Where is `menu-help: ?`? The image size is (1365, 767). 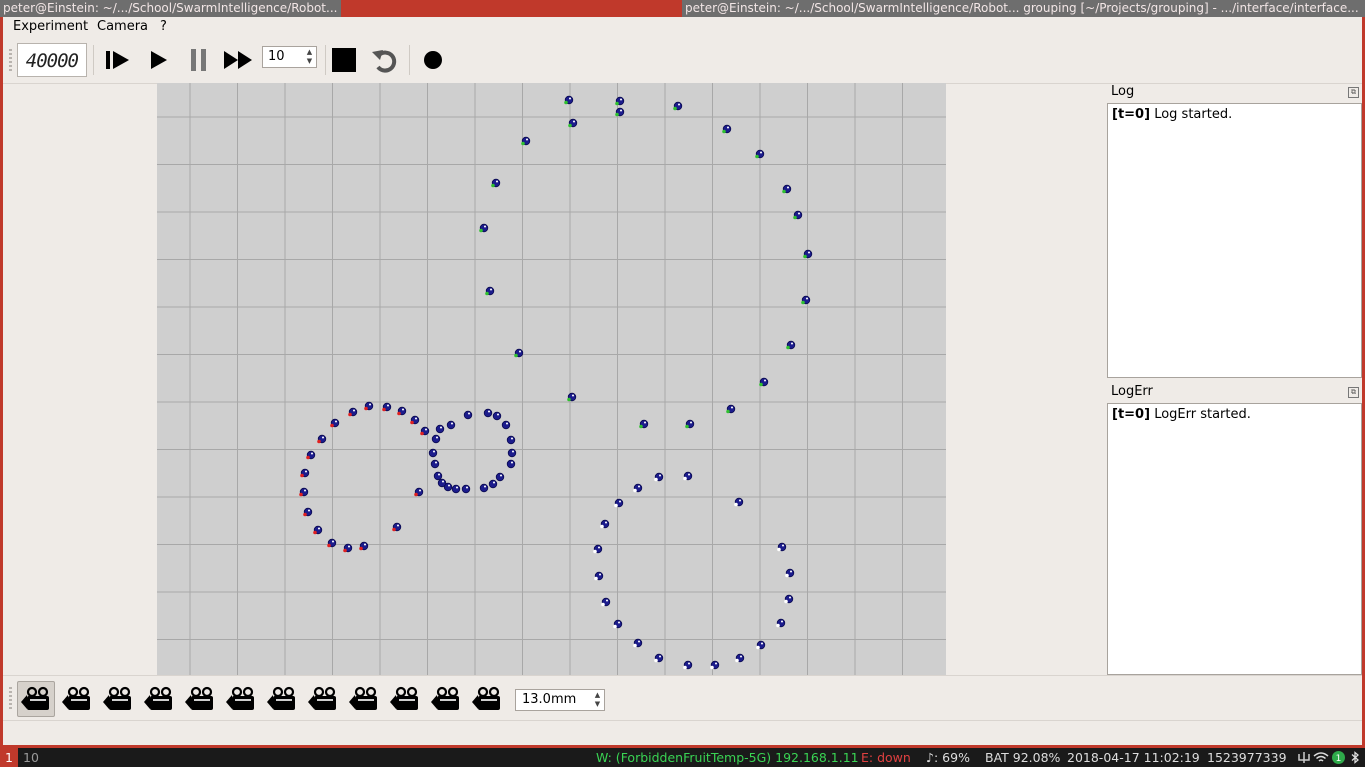
menu-help: ? is located at coordinates (163, 27).